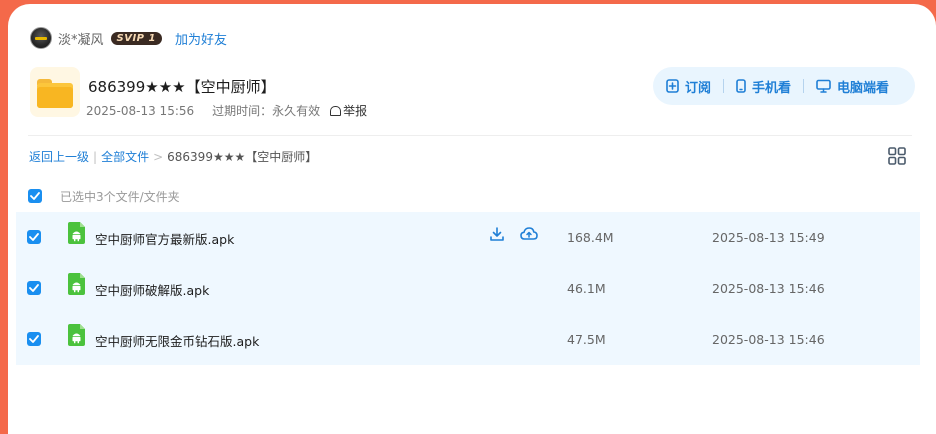 This screenshot has height=434, width=936. I want to click on share-meta: 2025-08-13 15:56 过期时间：永久有效 举报, so click(226, 110).